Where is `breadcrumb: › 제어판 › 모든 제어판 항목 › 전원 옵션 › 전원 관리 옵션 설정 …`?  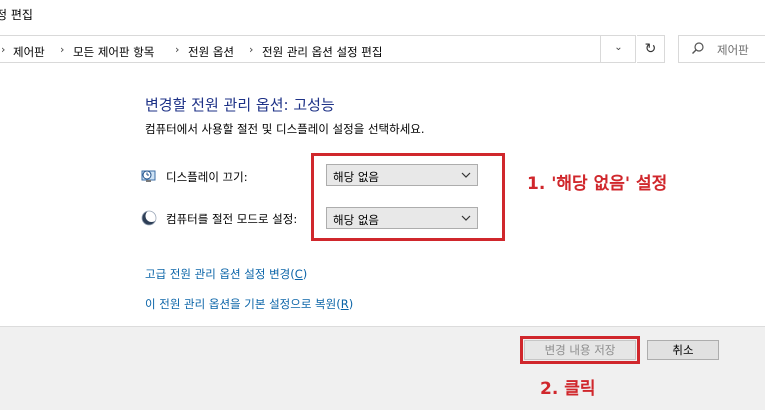 breadcrumb: › 제어판 › 모든 제어판 항목 › 전원 옵션 › 전원 관리 옵션 설정 … is located at coordinates (318, 49).